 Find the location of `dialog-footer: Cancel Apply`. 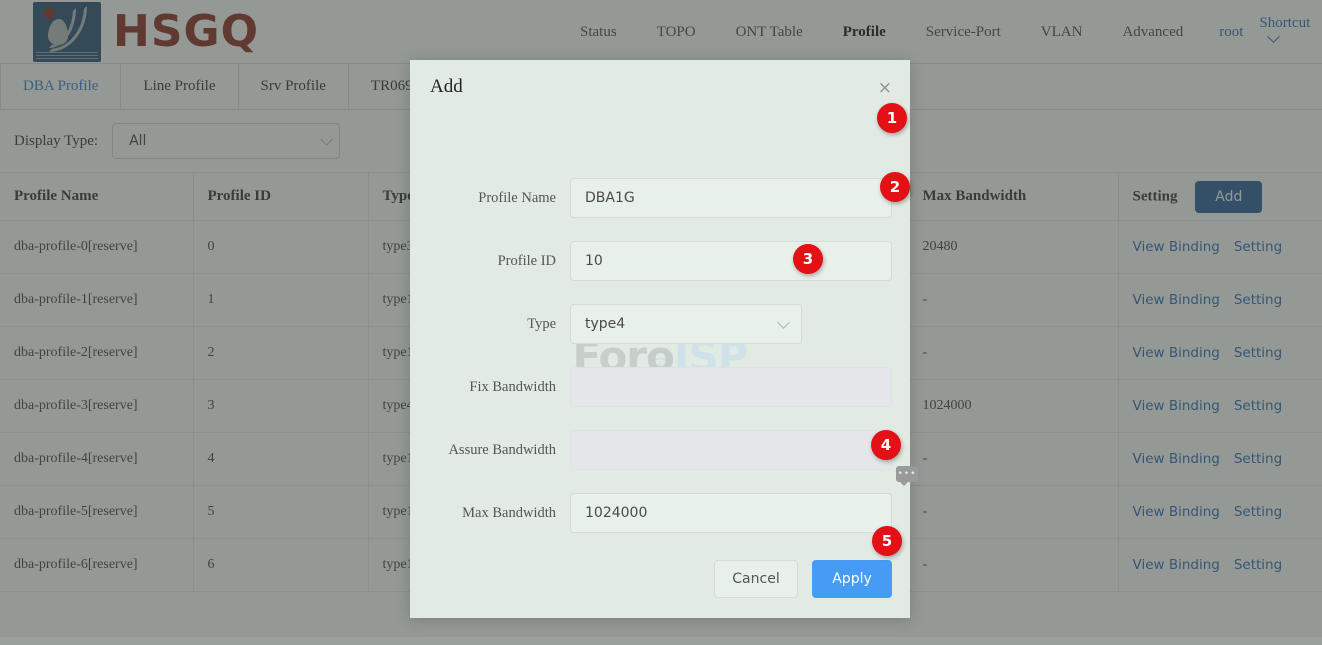

dialog-footer: Cancel Apply is located at coordinates (803, 579).